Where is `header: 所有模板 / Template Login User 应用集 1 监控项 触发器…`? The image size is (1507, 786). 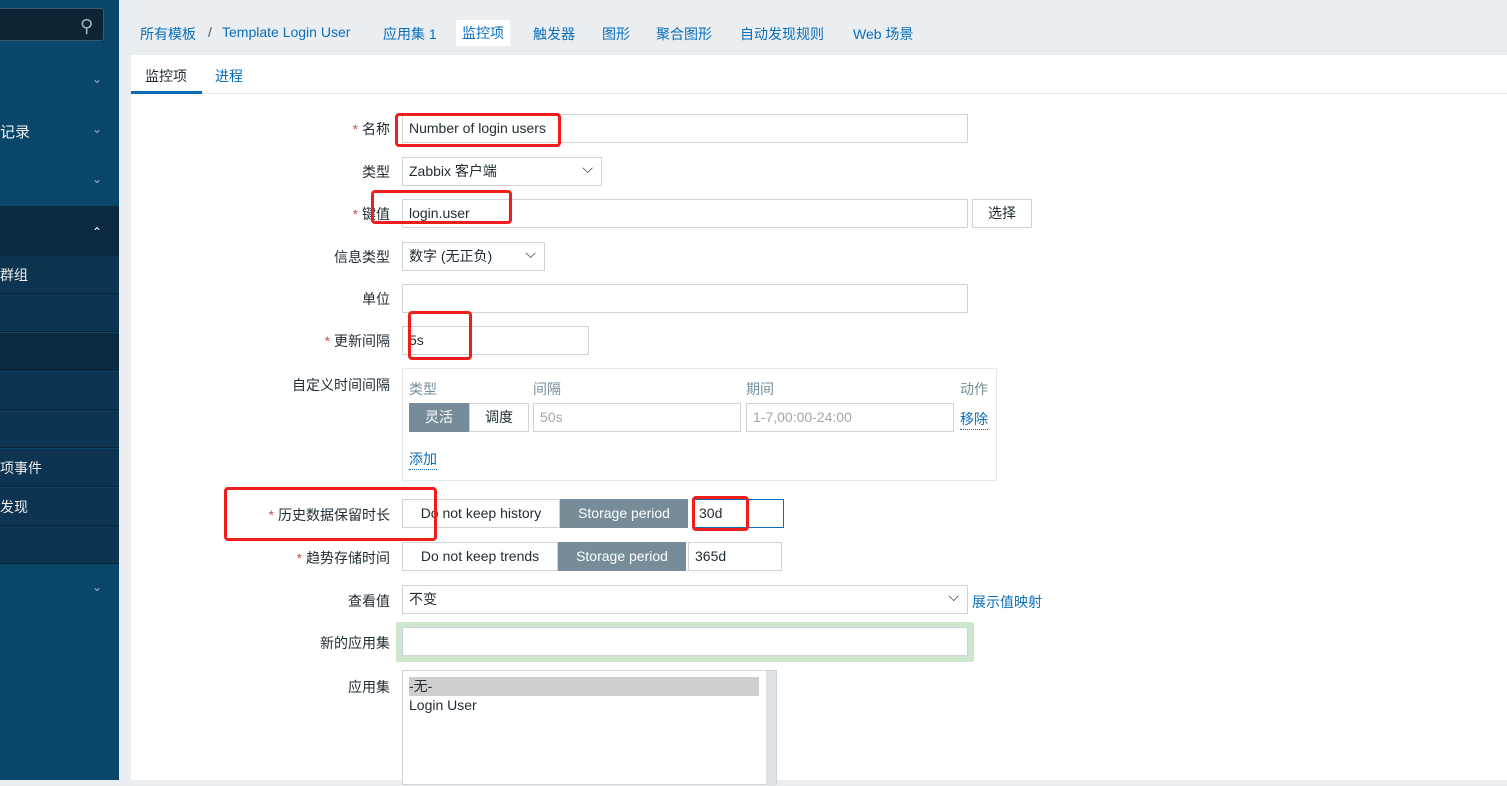
header: 所有模板 / Template Login User 应用集 1 监控项 触发器… is located at coordinates (813, 27).